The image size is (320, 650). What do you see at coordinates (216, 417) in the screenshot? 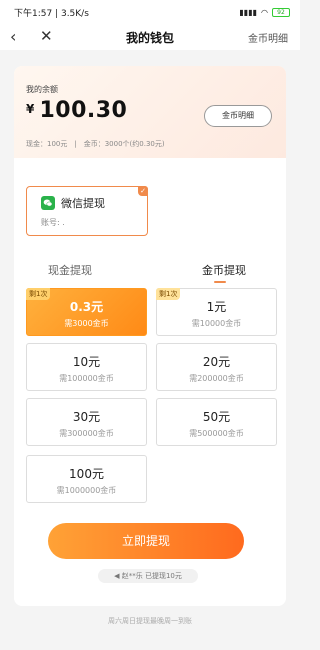
I see `option-amount: 50元` at bounding box center [216, 417].